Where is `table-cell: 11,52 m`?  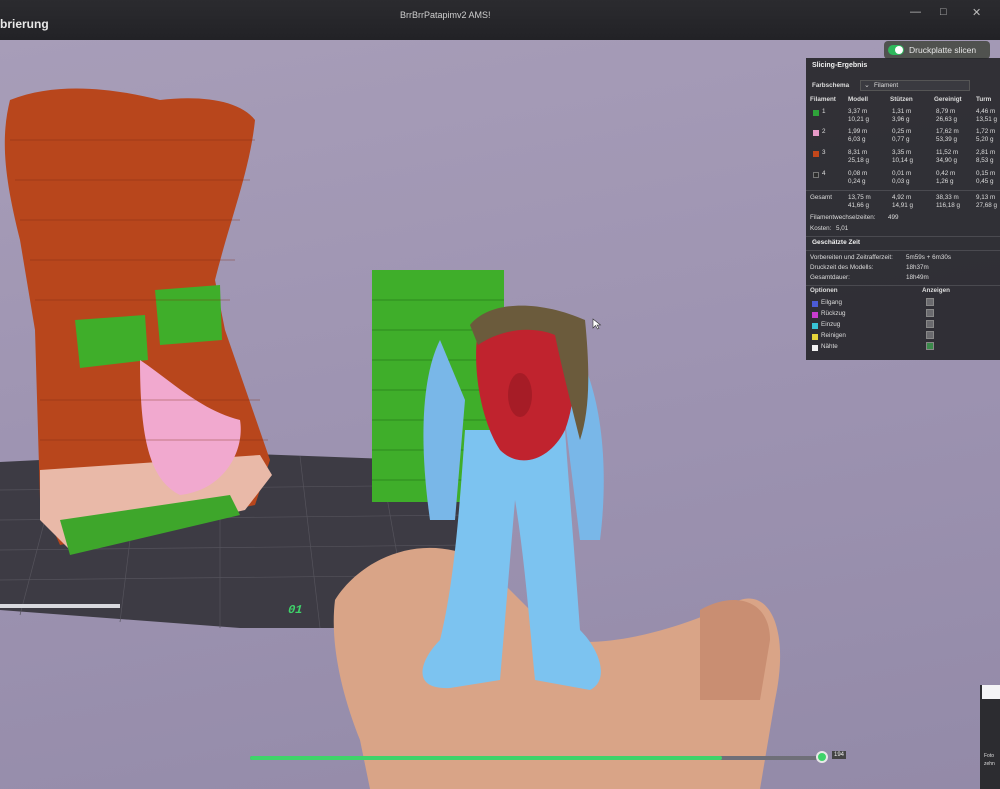
table-cell: 11,52 m is located at coordinates (947, 152).